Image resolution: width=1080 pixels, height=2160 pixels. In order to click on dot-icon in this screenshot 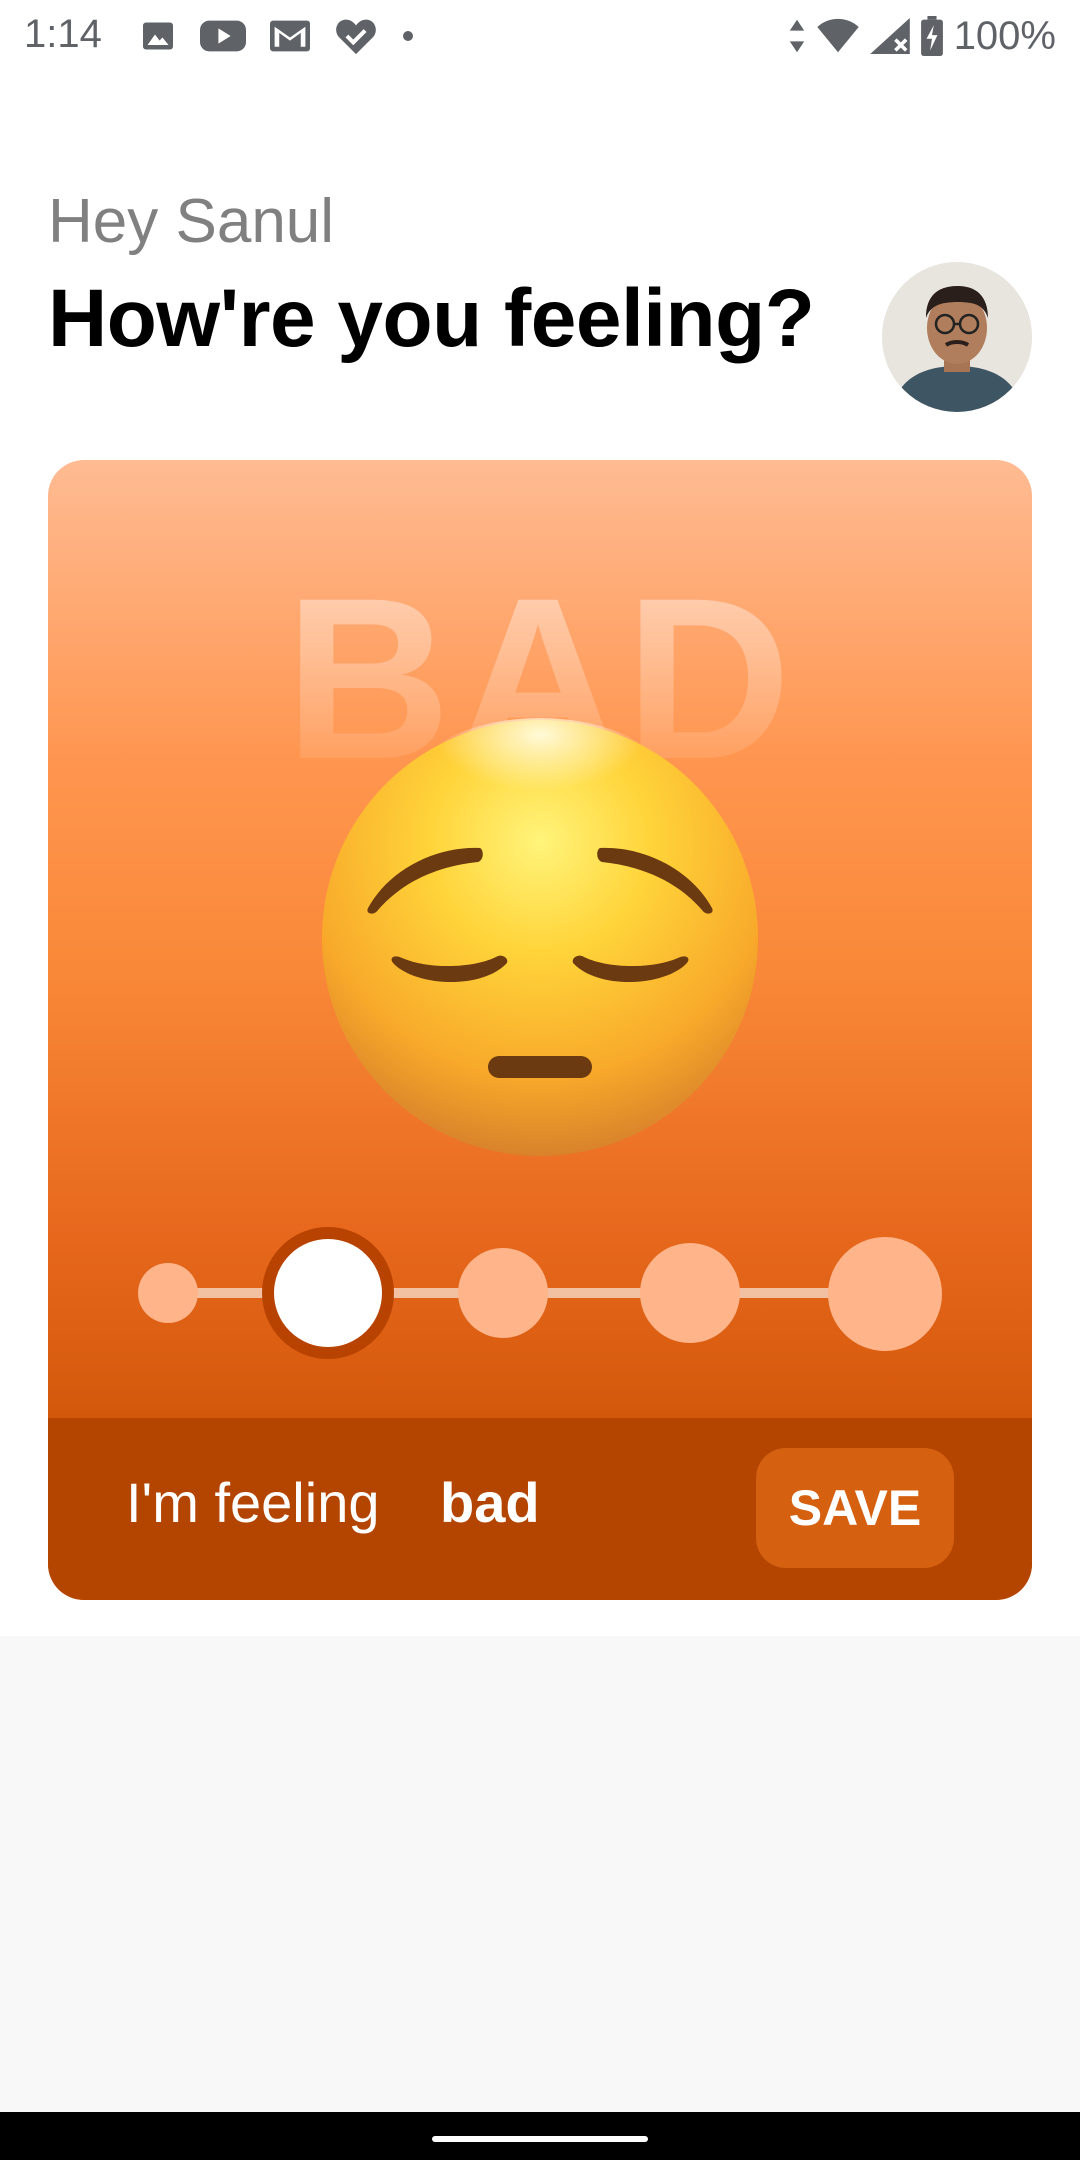, I will do `click(408, 36)`.